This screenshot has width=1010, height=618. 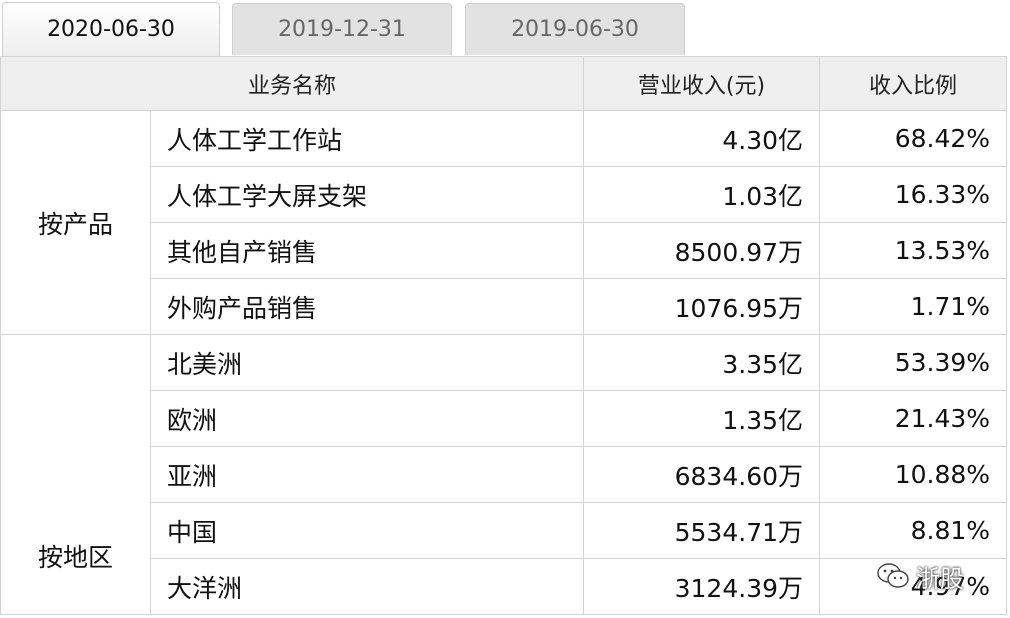 I want to click on watermark: 浙股, so click(x=920, y=576).